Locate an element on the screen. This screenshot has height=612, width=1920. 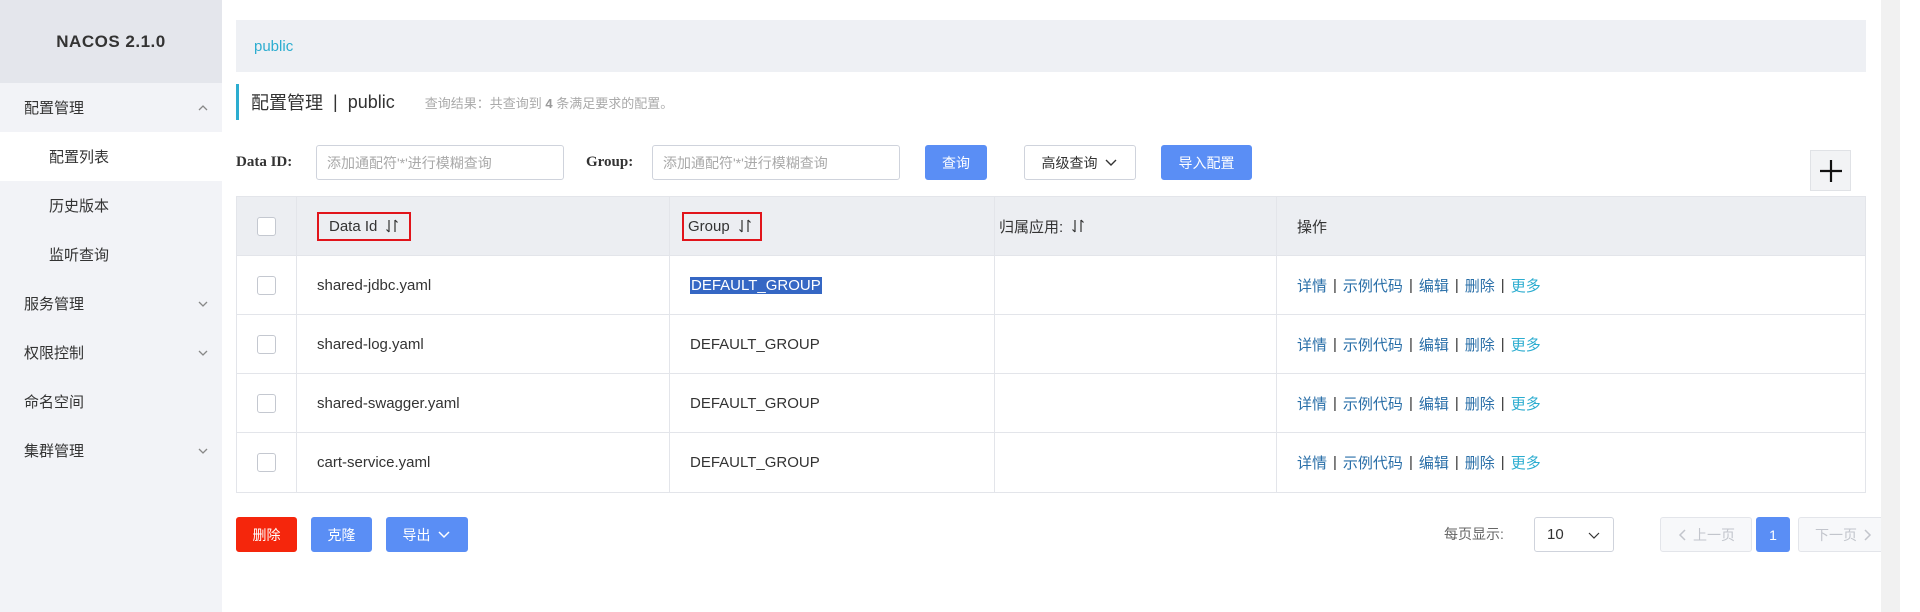
cell-ops: 详情 | 示例代码 | 编辑 | 删除 | 更多 is located at coordinates (1571, 285).